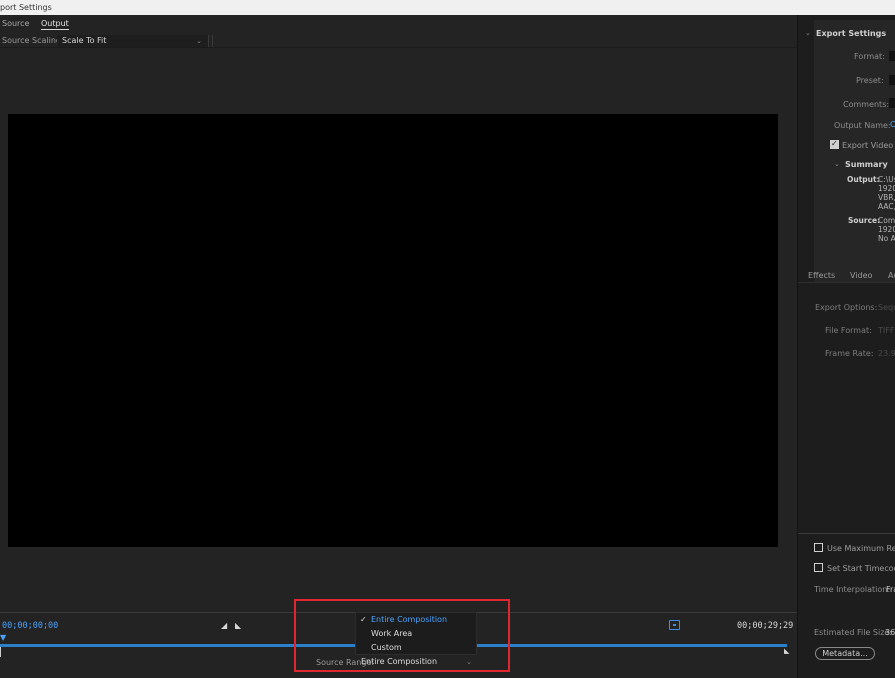  What do you see at coordinates (870, 80) in the screenshot?
I see `preset-label: Preset:` at bounding box center [870, 80].